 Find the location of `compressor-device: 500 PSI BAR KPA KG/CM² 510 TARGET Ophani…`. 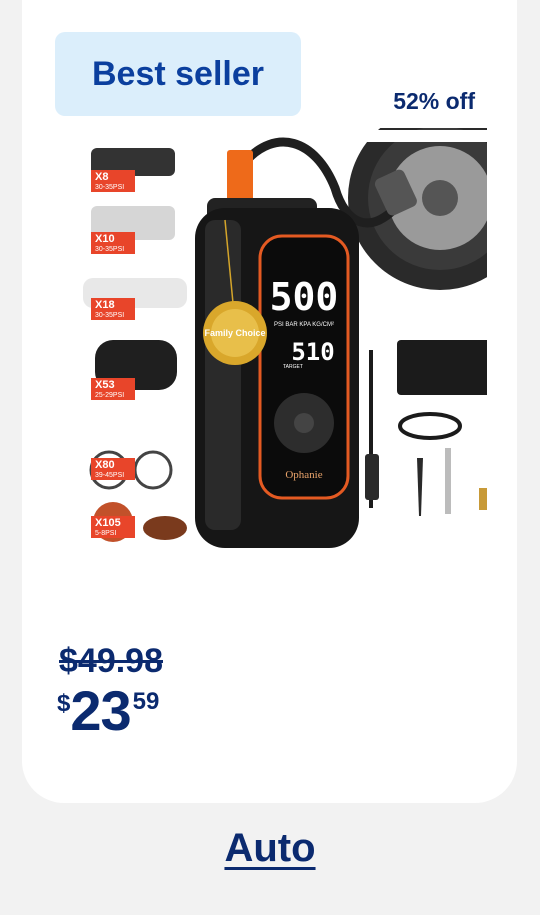

compressor-device: 500 PSI BAR KPA KG/CM² 510 TARGET Ophani… is located at coordinates (277, 349).